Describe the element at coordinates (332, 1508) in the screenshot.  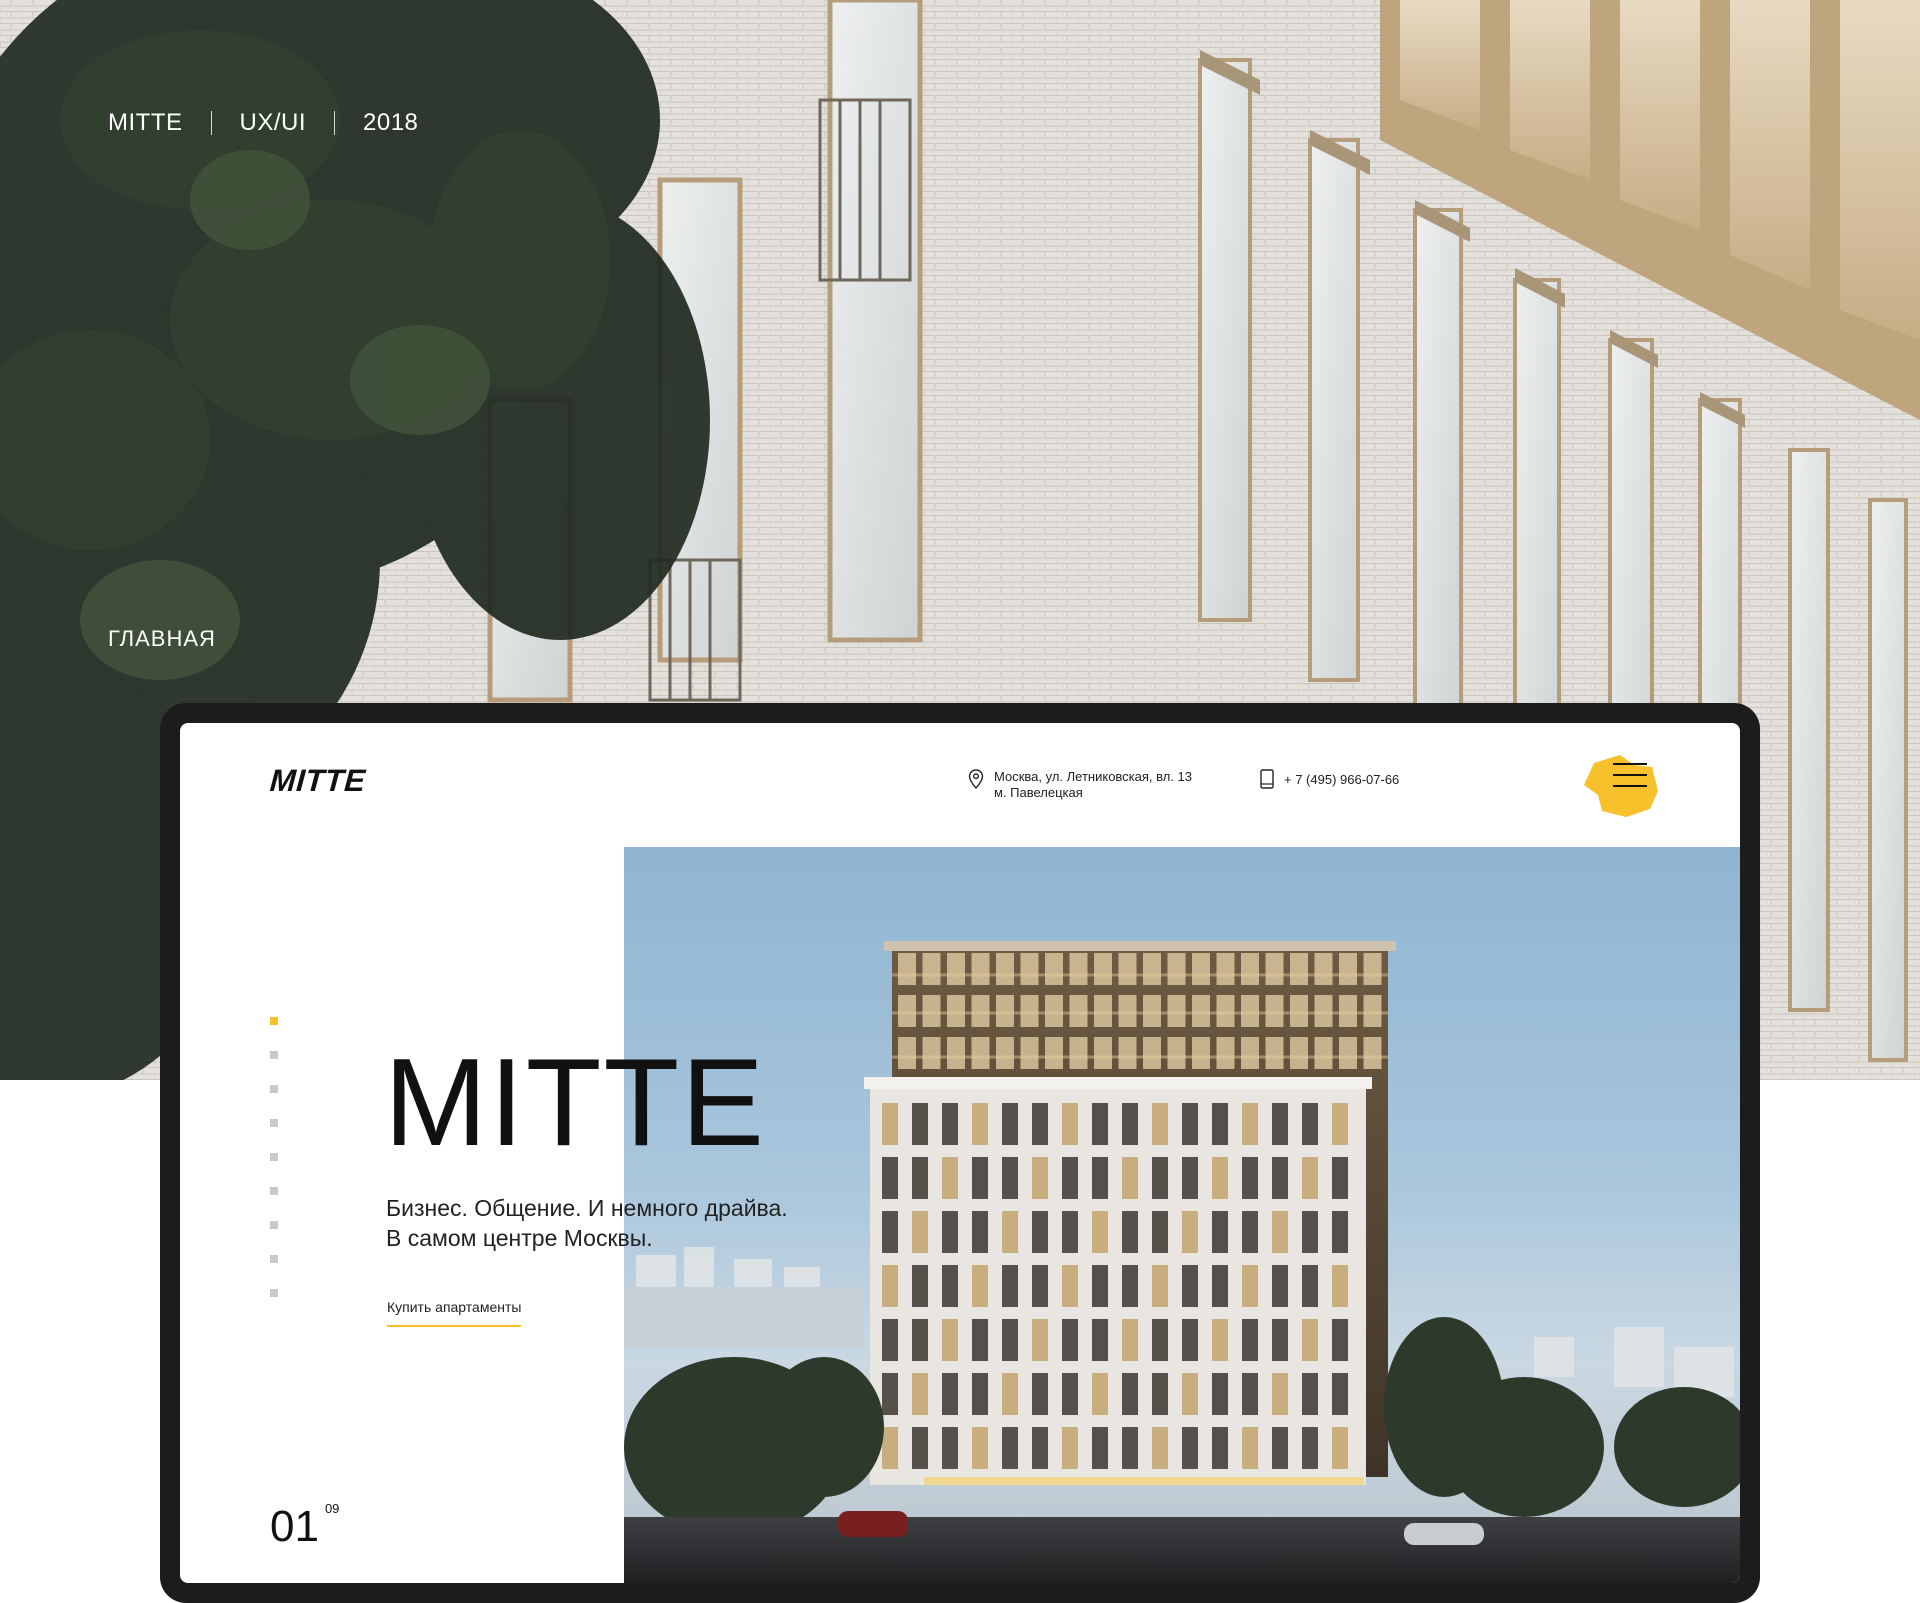
I see `slide-total: 09` at that location.